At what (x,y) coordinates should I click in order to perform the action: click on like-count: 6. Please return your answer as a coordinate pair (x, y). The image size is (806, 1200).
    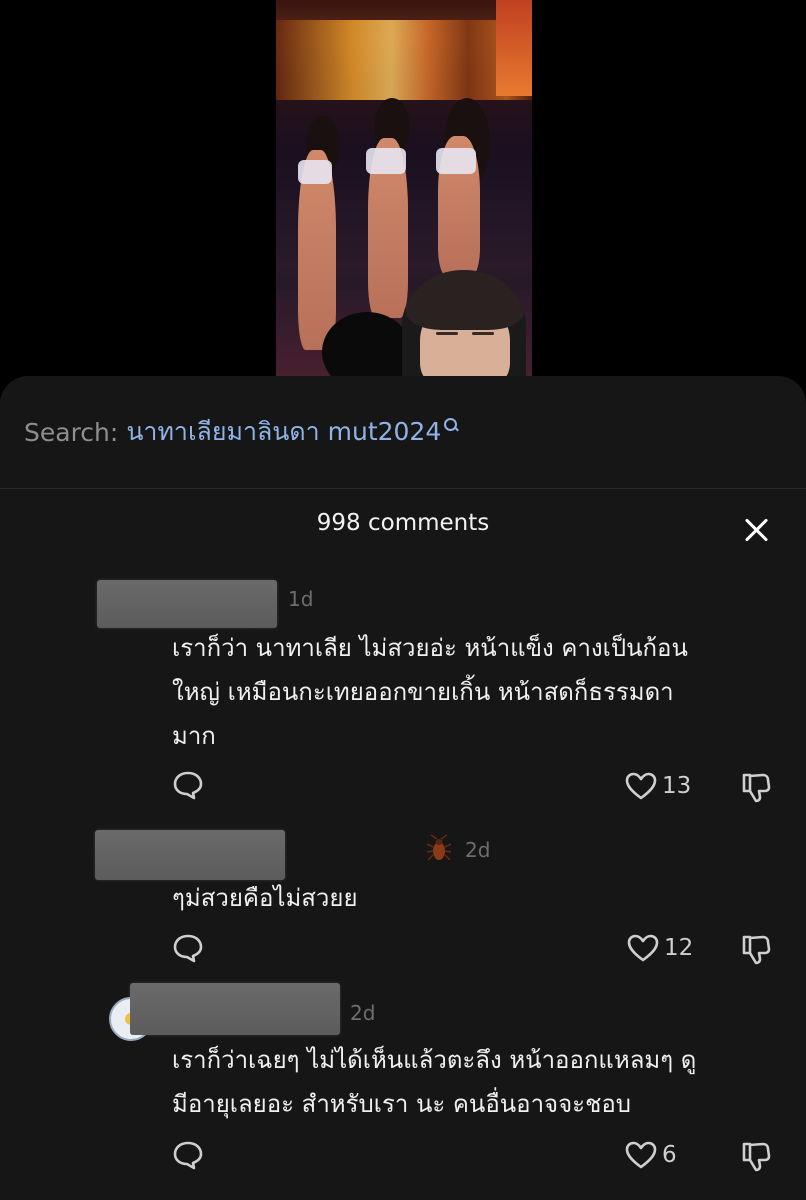
    Looking at the image, I should click on (669, 1155).